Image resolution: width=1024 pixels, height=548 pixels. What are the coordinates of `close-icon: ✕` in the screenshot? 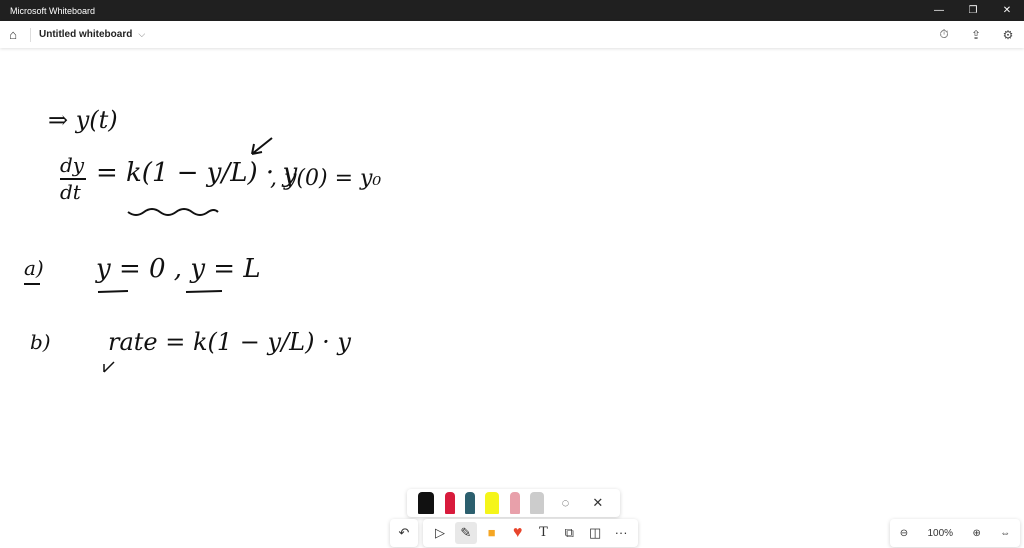 It's located at (598, 503).